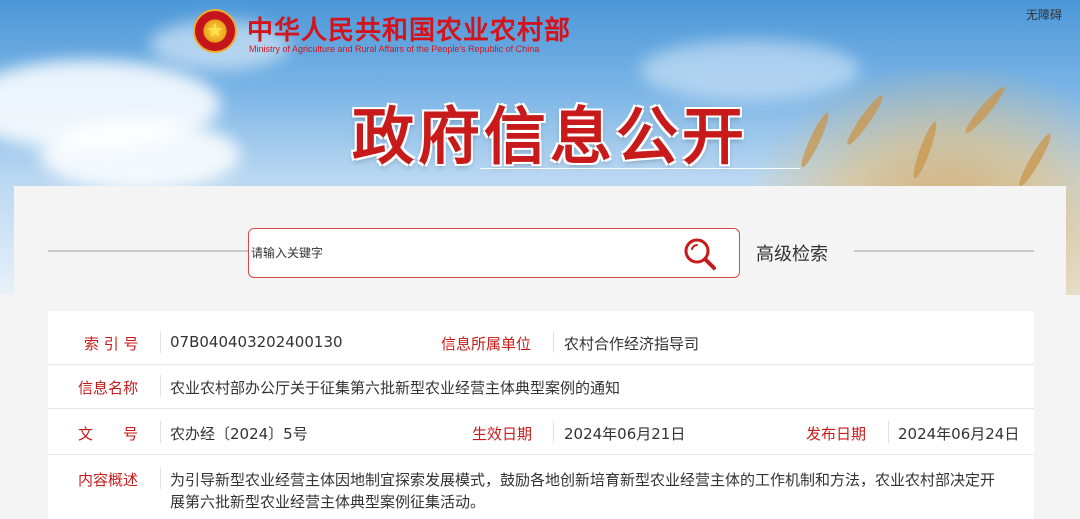 This screenshot has height=519, width=1080. Describe the element at coordinates (486, 344) in the screenshot. I see `org-label: 信息所属单位` at that location.